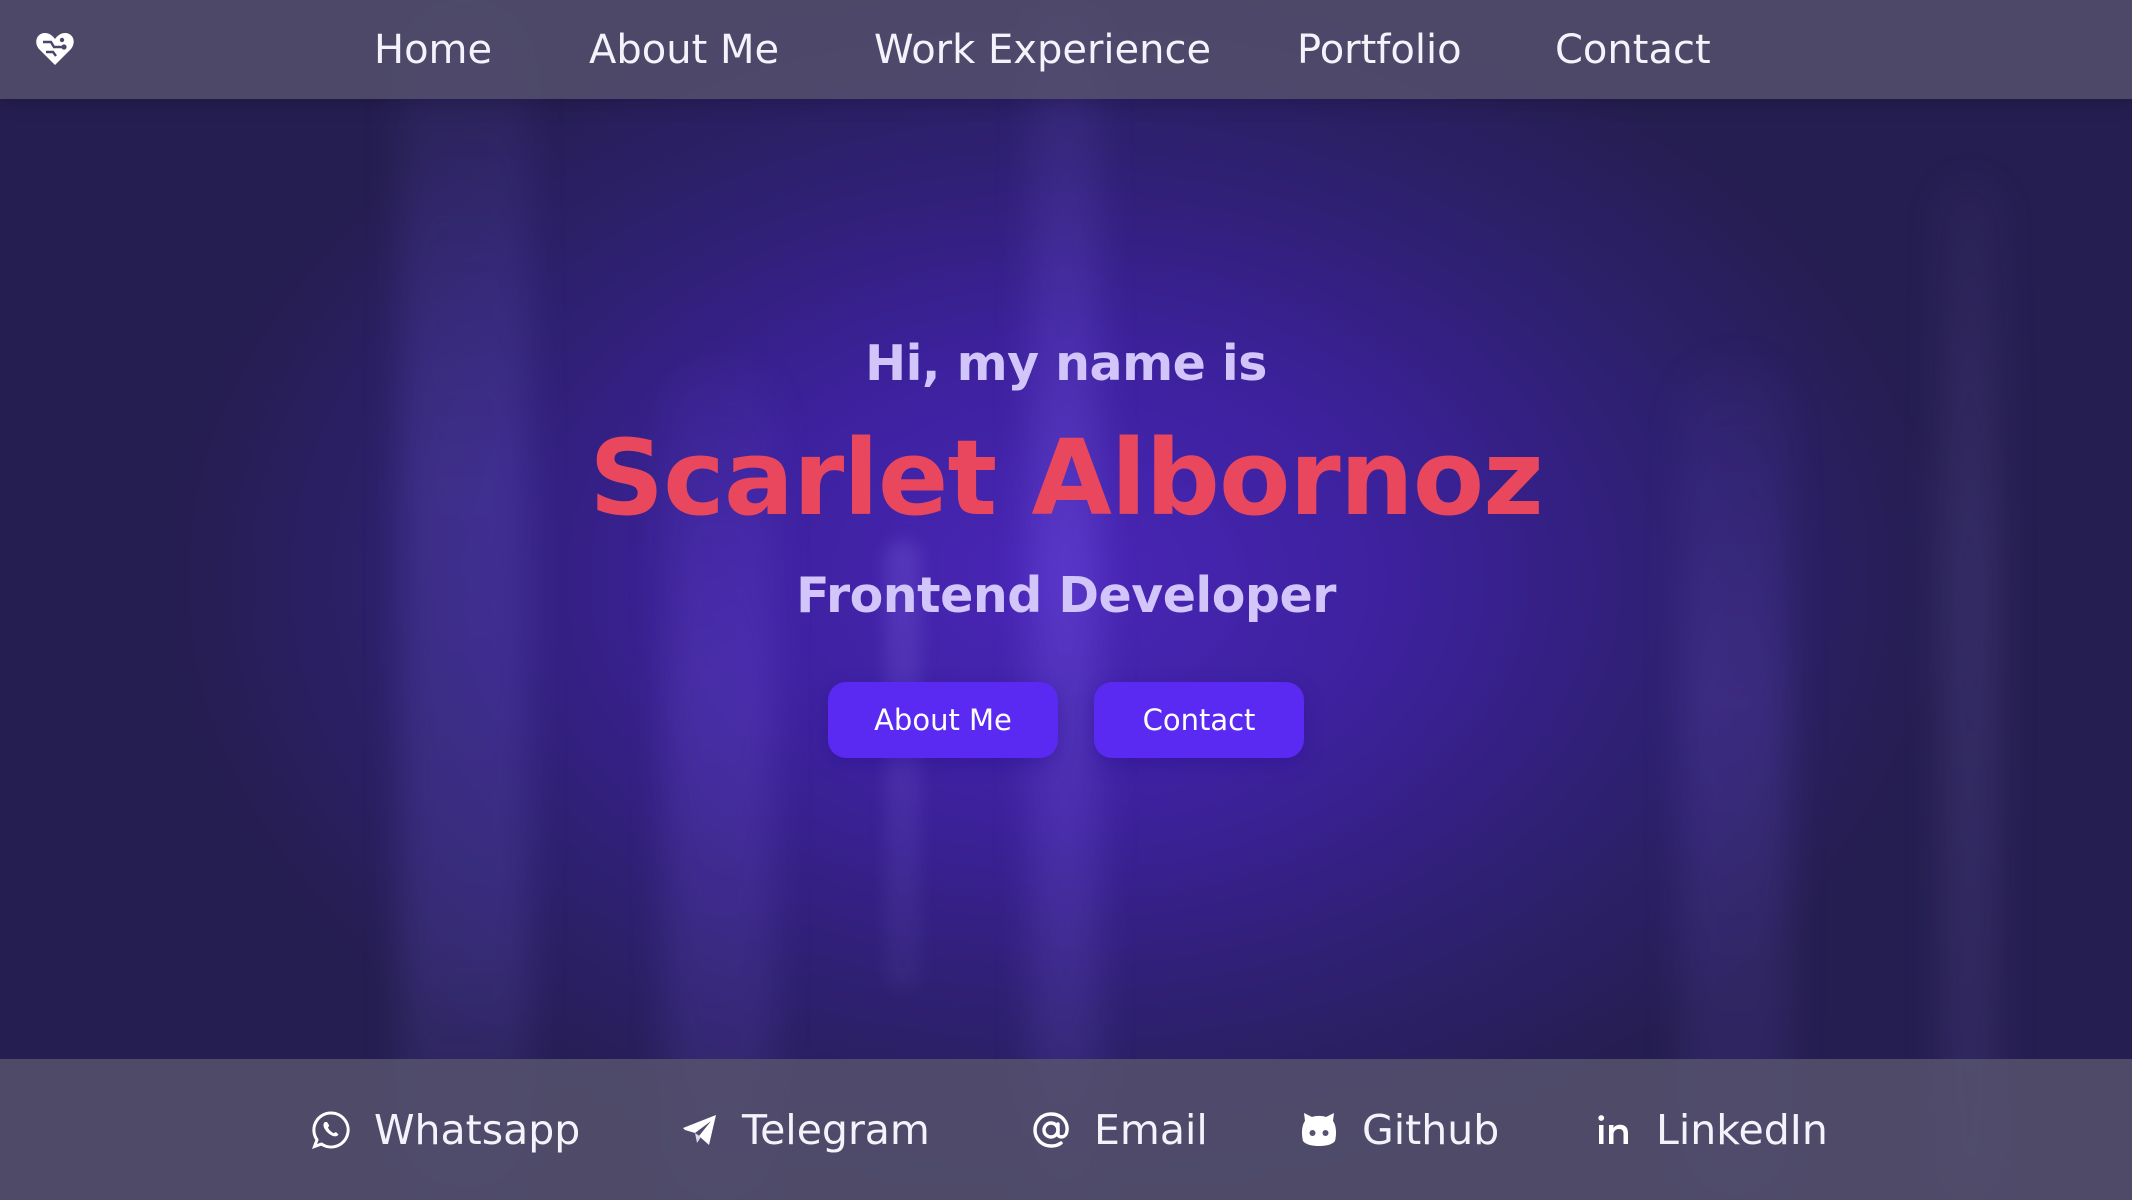  Describe the element at coordinates (1379, 49) in the screenshot. I see `nav-portfolio-link: Portfolio` at that location.